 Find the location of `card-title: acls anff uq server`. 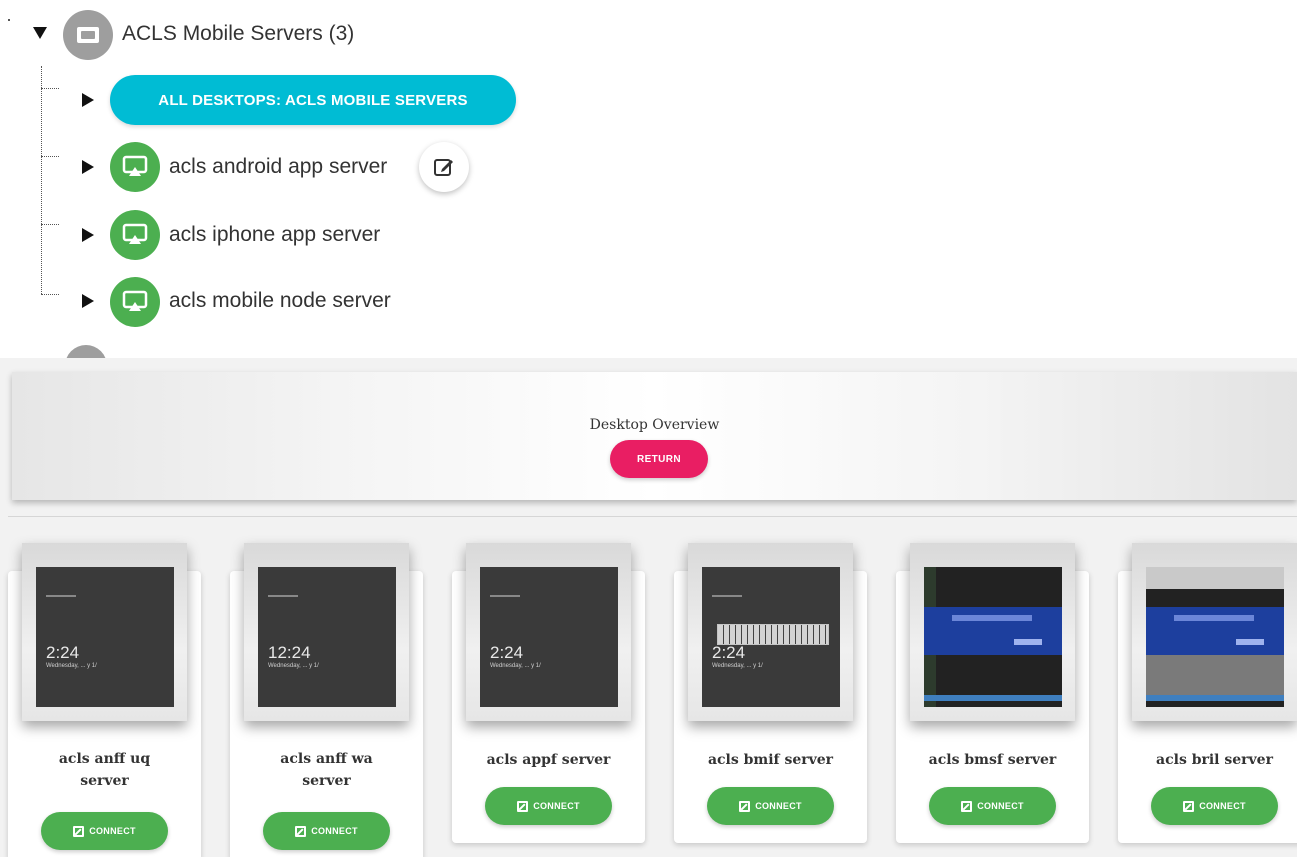

card-title: acls anff uq server is located at coordinates (104, 770).